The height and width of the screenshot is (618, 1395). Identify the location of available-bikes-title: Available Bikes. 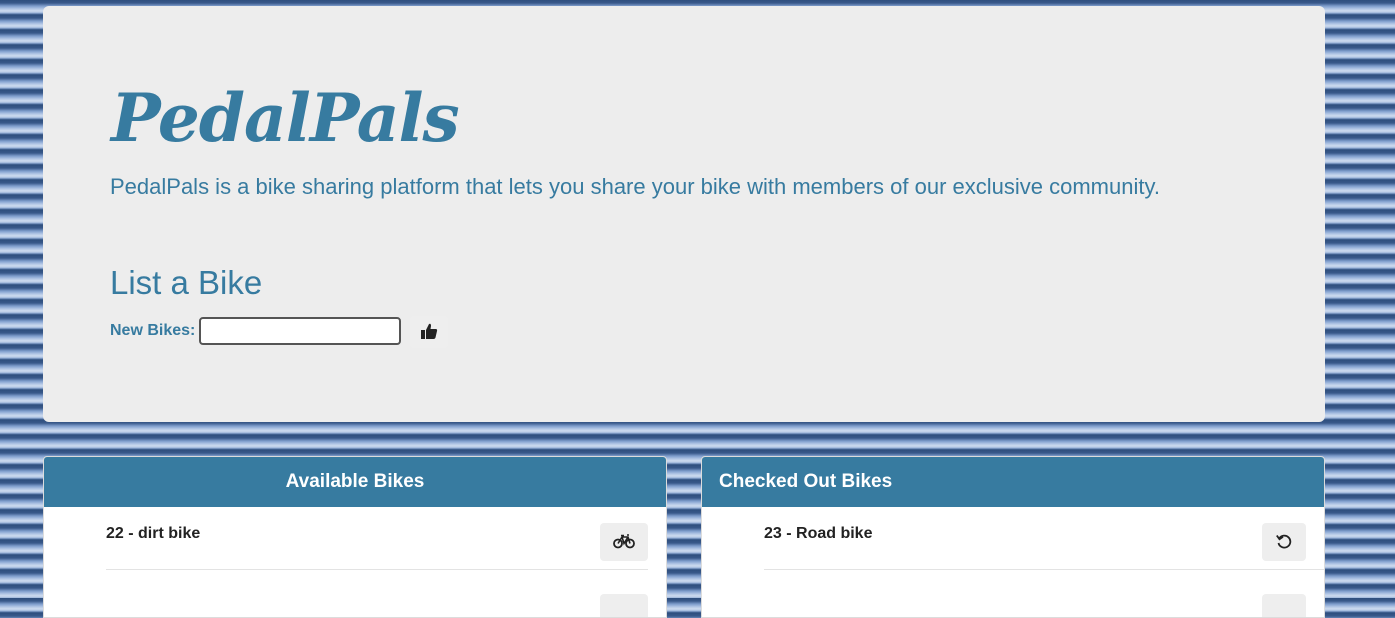
(355, 482).